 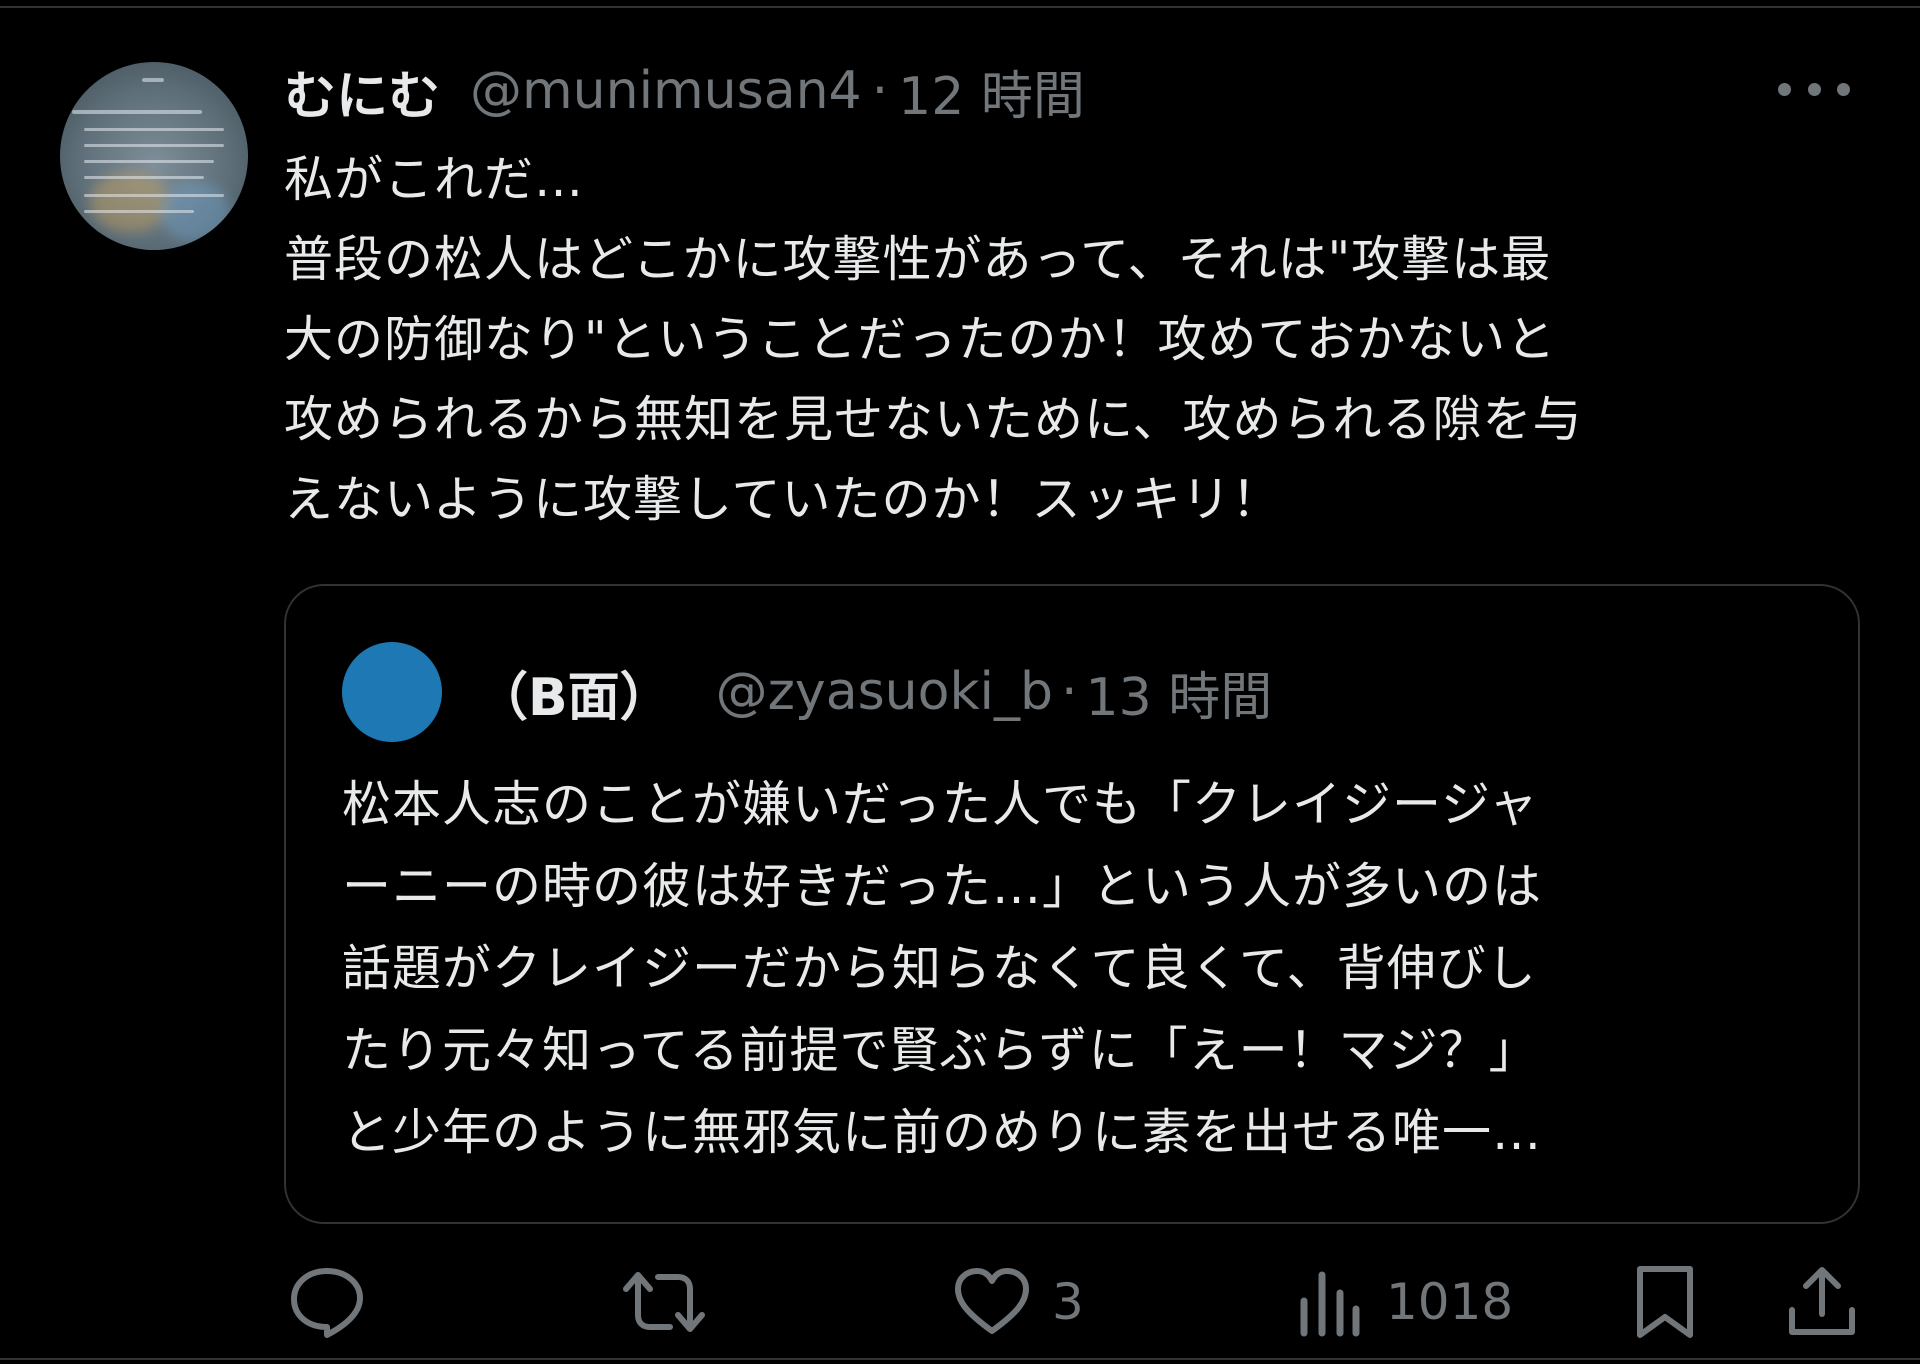 What do you see at coordinates (362, 91) in the screenshot?
I see `display-name: むにむ` at bounding box center [362, 91].